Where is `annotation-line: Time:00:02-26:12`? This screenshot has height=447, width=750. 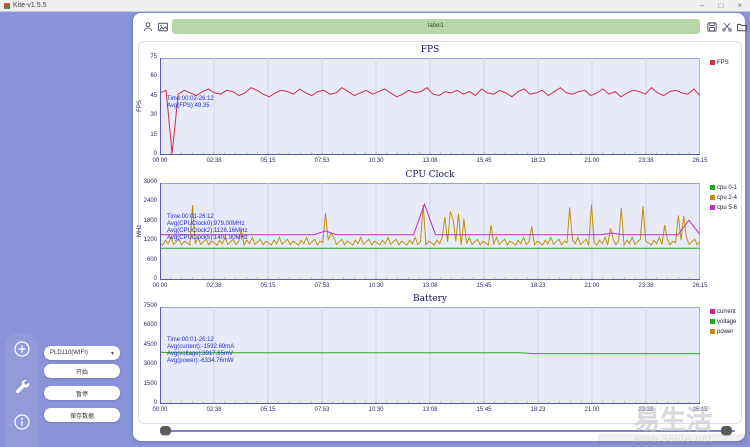 annotation-line: Time:00:02-26:12 is located at coordinates (190, 99).